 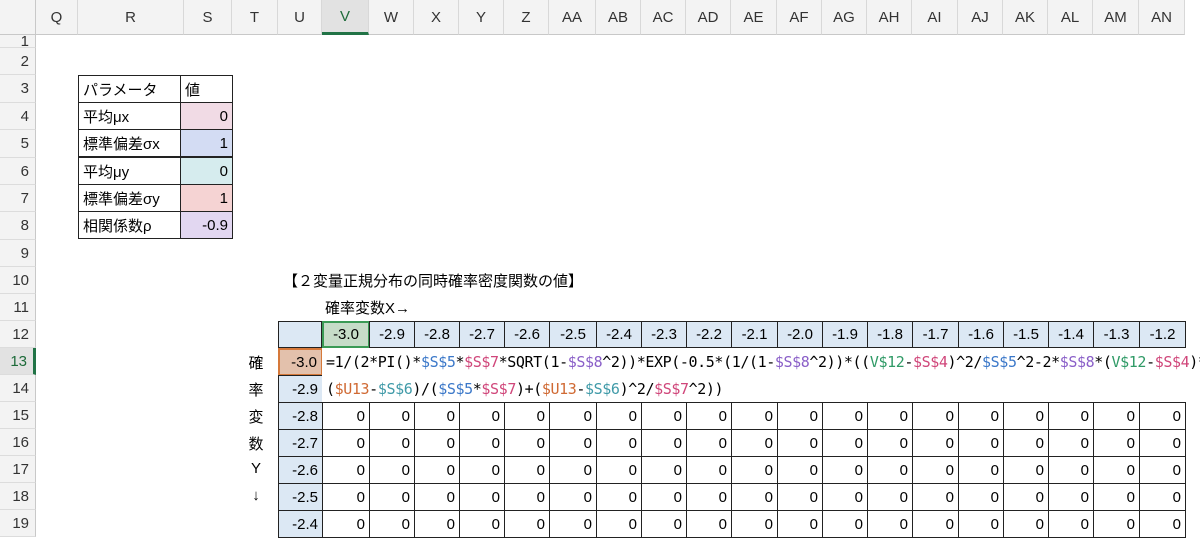 I want to click on x-value-header: -1.7, so click(x=935, y=334).